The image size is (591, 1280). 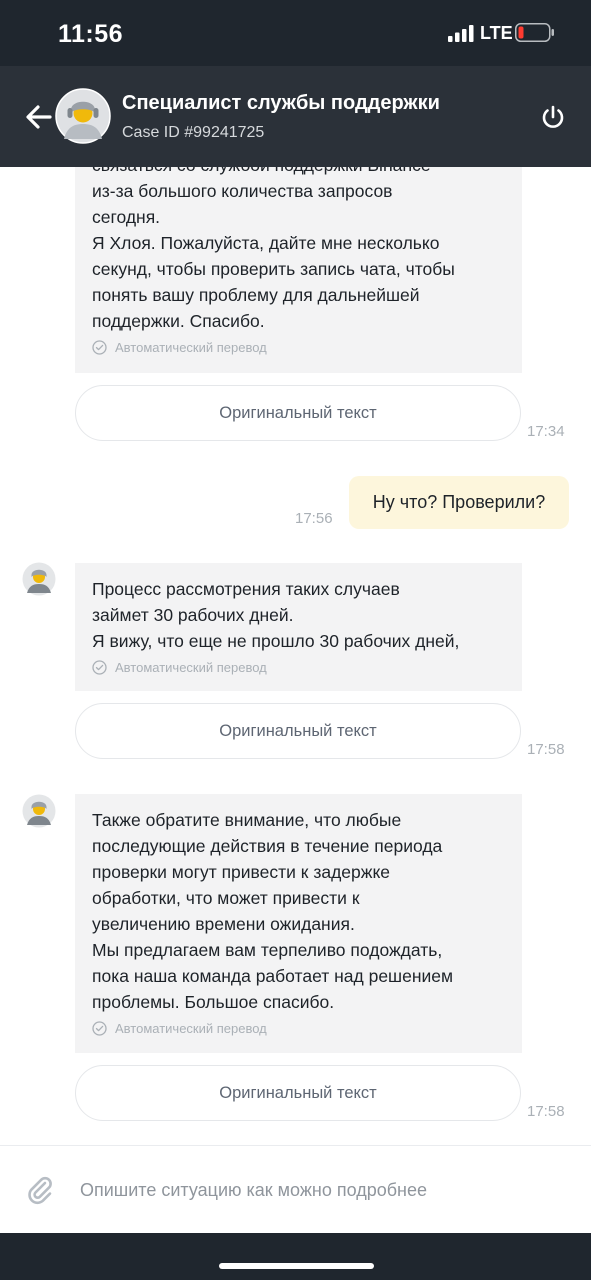 I want to click on signal-bars-icon, so click(x=461, y=33).